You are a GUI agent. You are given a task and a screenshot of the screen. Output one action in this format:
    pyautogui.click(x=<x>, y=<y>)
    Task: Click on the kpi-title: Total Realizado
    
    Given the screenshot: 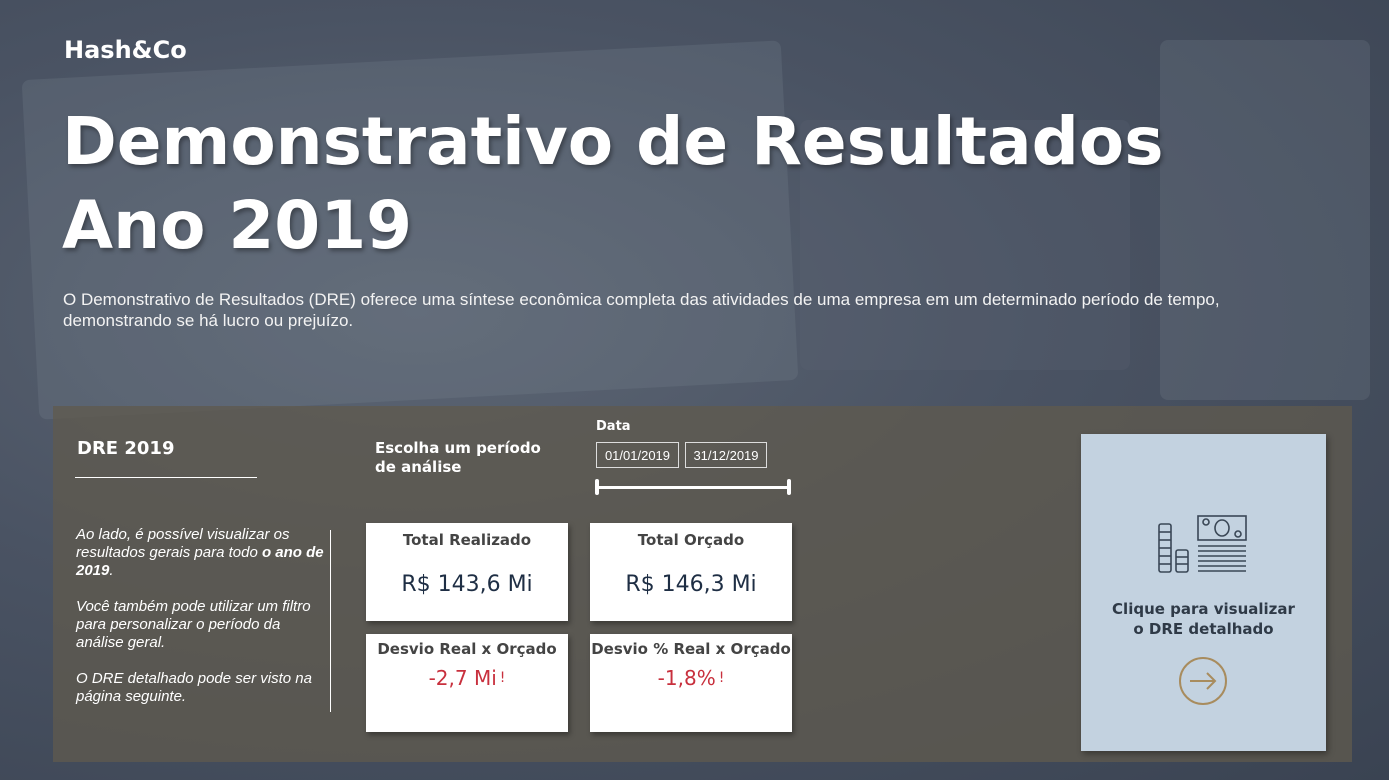 What is the action you would take?
    pyautogui.click(x=467, y=540)
    